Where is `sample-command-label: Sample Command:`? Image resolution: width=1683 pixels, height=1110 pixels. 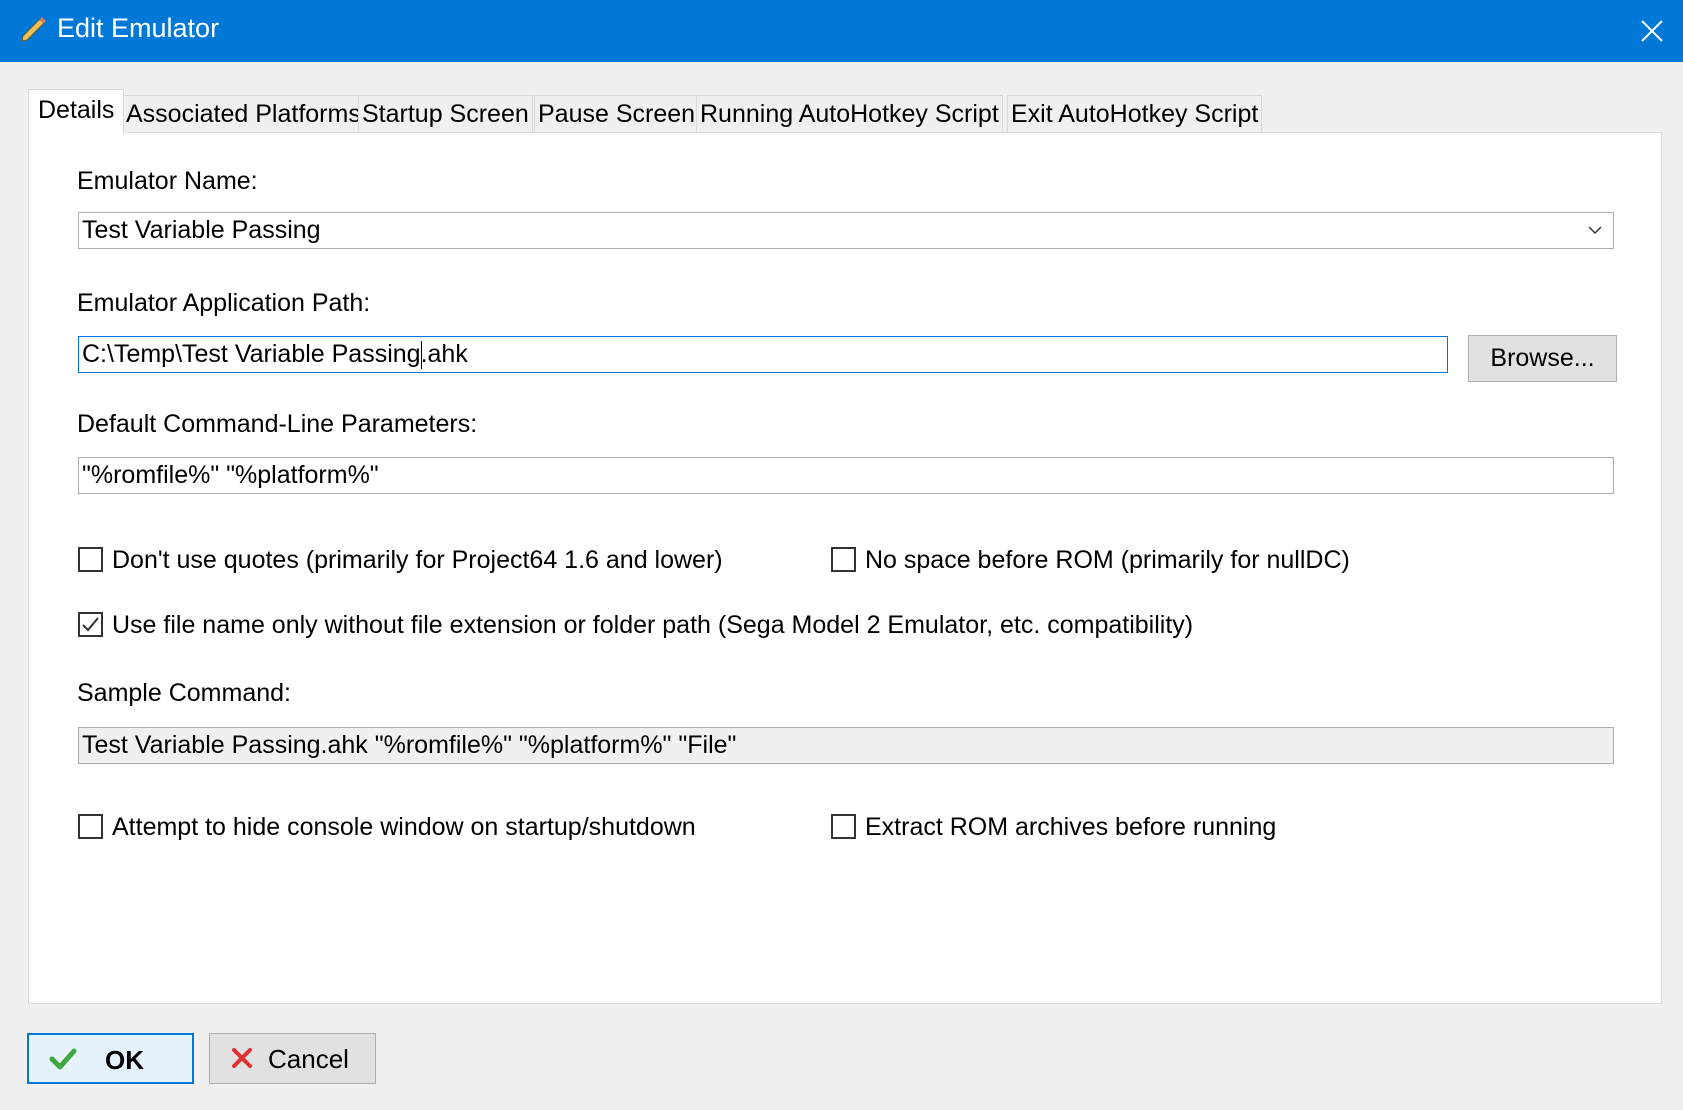
sample-command-label: Sample Command: is located at coordinates (184, 693).